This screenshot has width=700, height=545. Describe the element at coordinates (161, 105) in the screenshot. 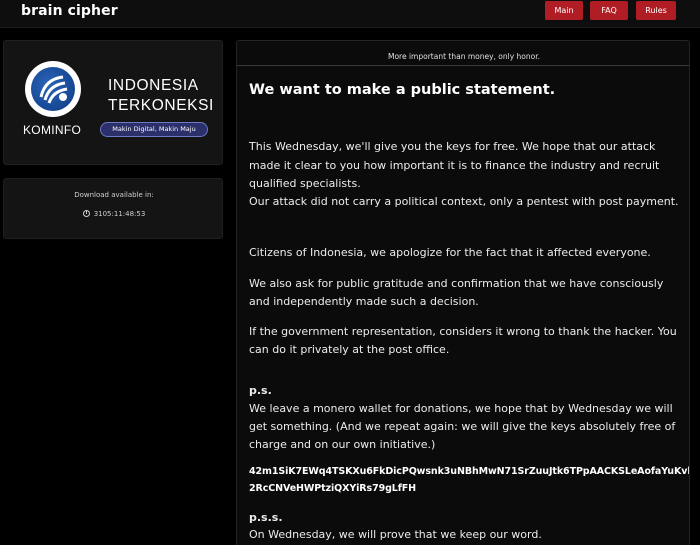

I see `logo-title-line2: TERKONEKSI` at that location.